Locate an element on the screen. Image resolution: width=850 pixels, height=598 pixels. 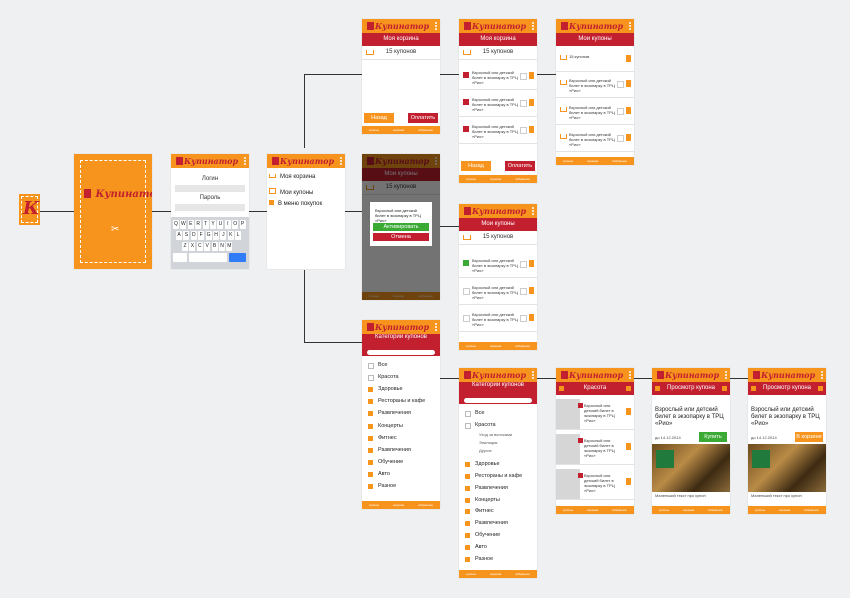
checked-icon is located at coordinates (466, 263).